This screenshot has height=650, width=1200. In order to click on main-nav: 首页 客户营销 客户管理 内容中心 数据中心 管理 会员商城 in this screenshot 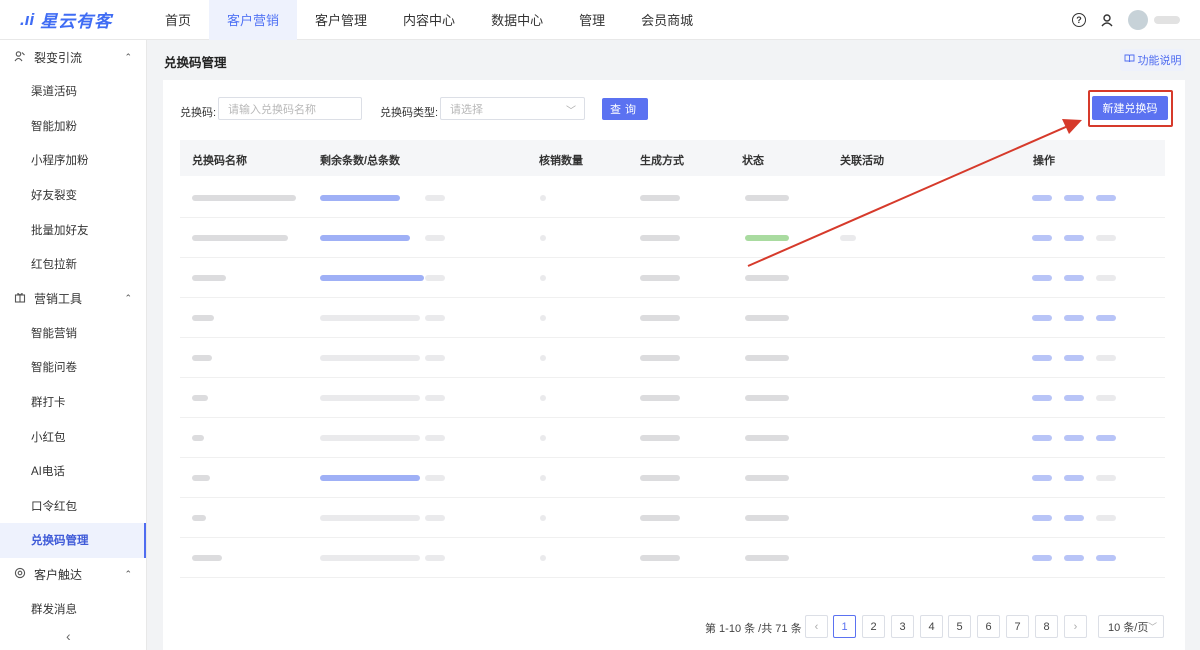, I will do `click(429, 20)`.